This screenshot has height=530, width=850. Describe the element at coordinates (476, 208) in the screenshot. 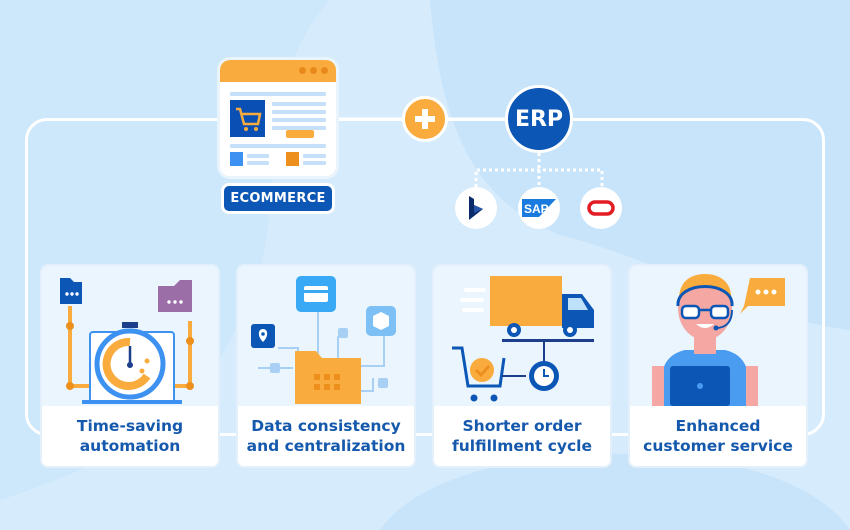

I see `dynamics-logo-icon` at that location.